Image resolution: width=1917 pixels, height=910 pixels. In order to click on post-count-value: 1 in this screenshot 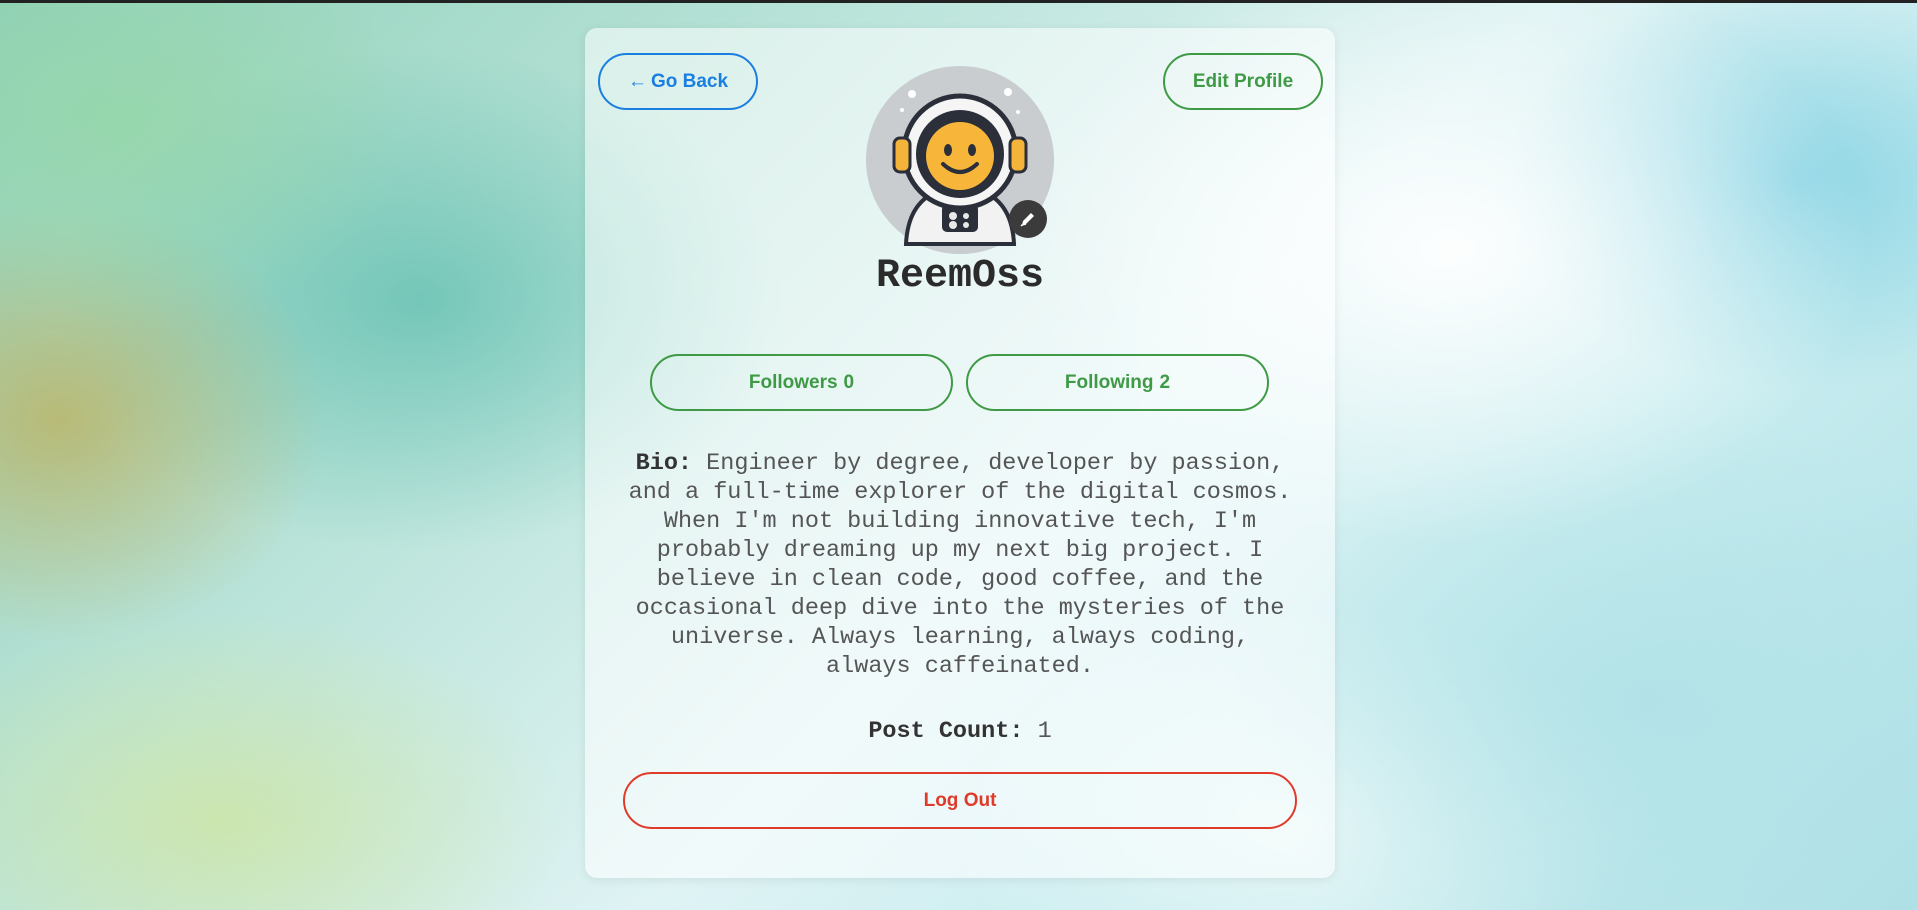, I will do `click(1044, 731)`.